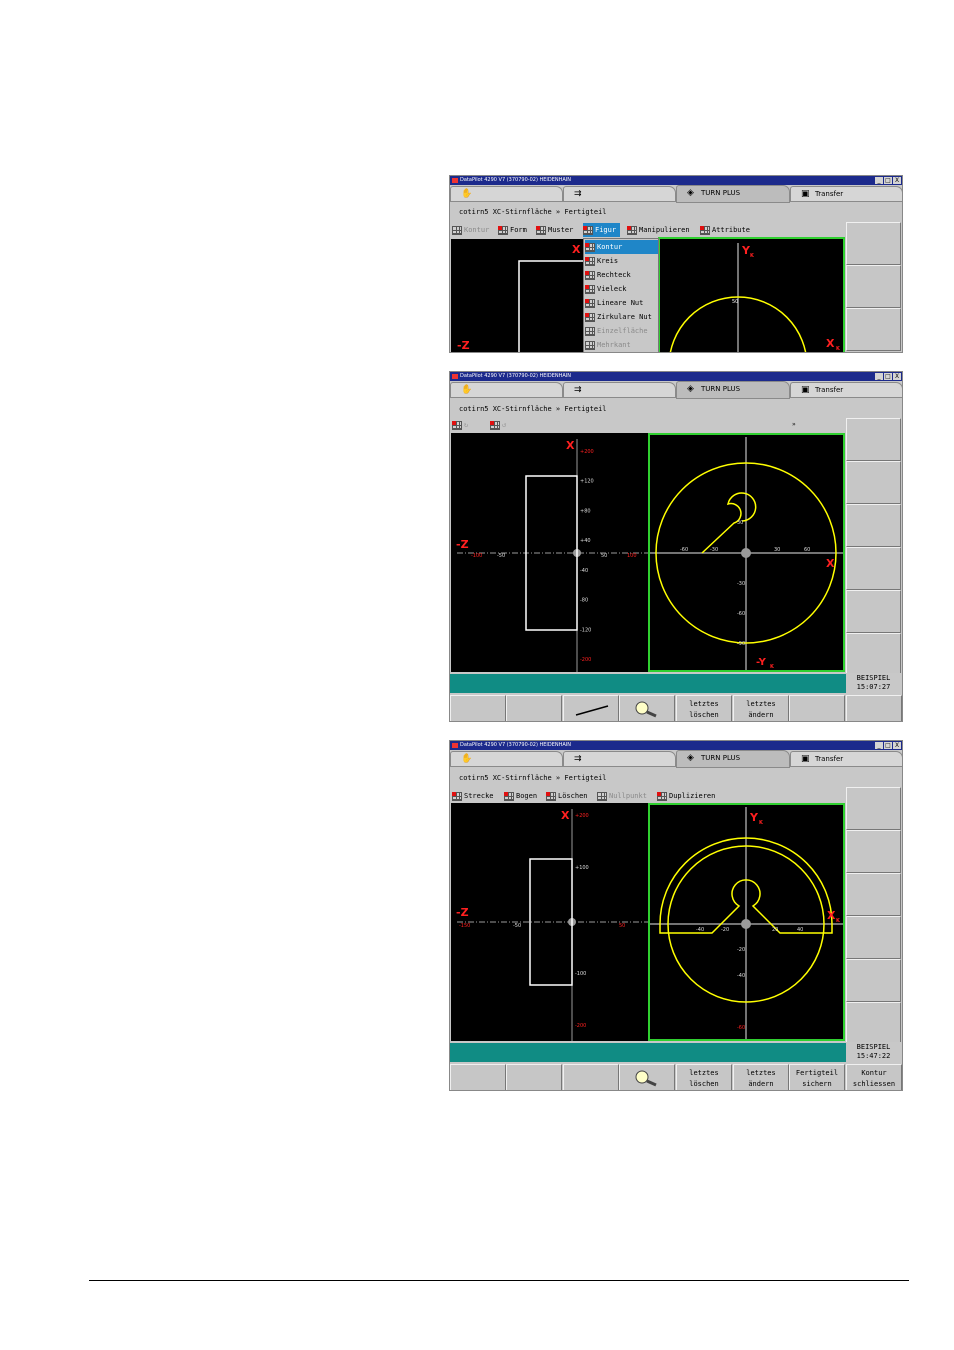 This screenshot has height=1350, width=954. What do you see at coordinates (621, 331) in the screenshot?
I see `dropdown-item-einzelflaeche: Einzelfläche` at bounding box center [621, 331].